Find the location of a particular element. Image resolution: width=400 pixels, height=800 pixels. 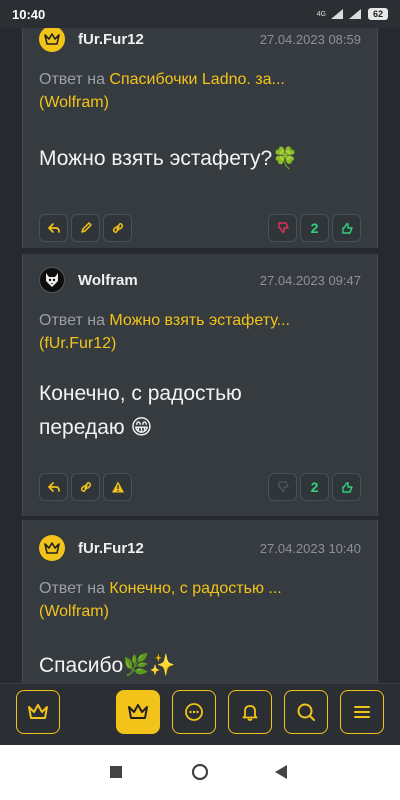

comment-date: 27.04.2023 09:47 is located at coordinates (310, 280).